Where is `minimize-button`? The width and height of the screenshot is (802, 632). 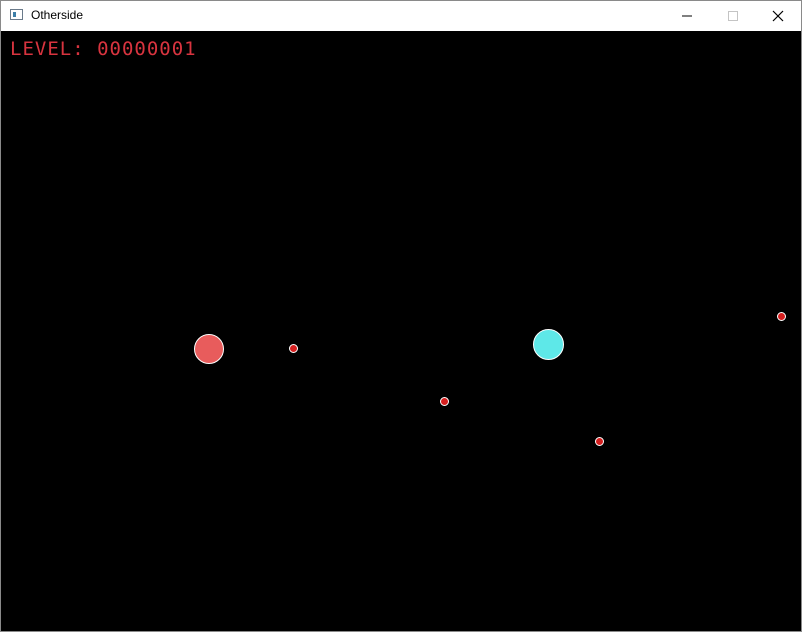
minimize-button is located at coordinates (687, 16).